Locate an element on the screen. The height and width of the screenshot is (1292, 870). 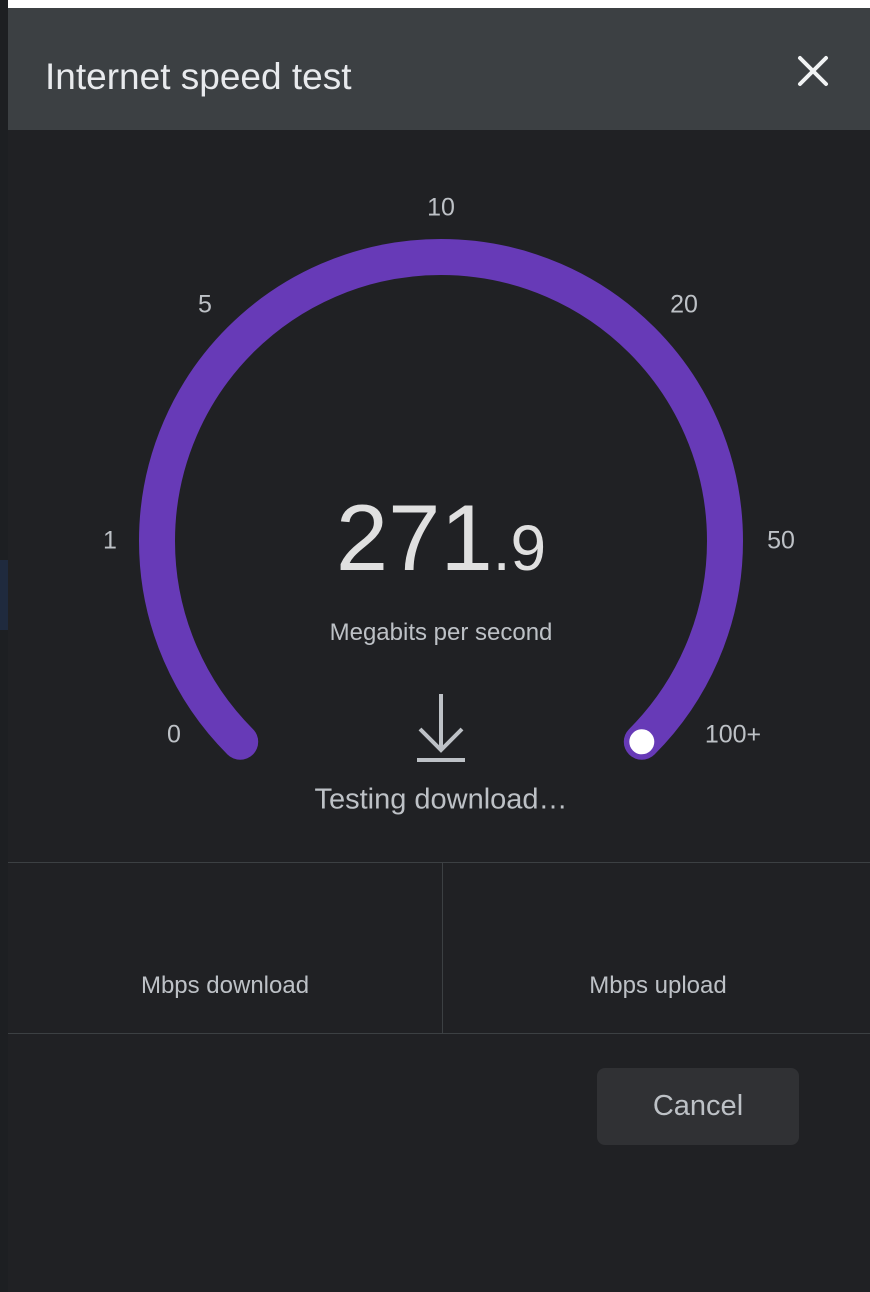
gauge-knob is located at coordinates (642, 742).